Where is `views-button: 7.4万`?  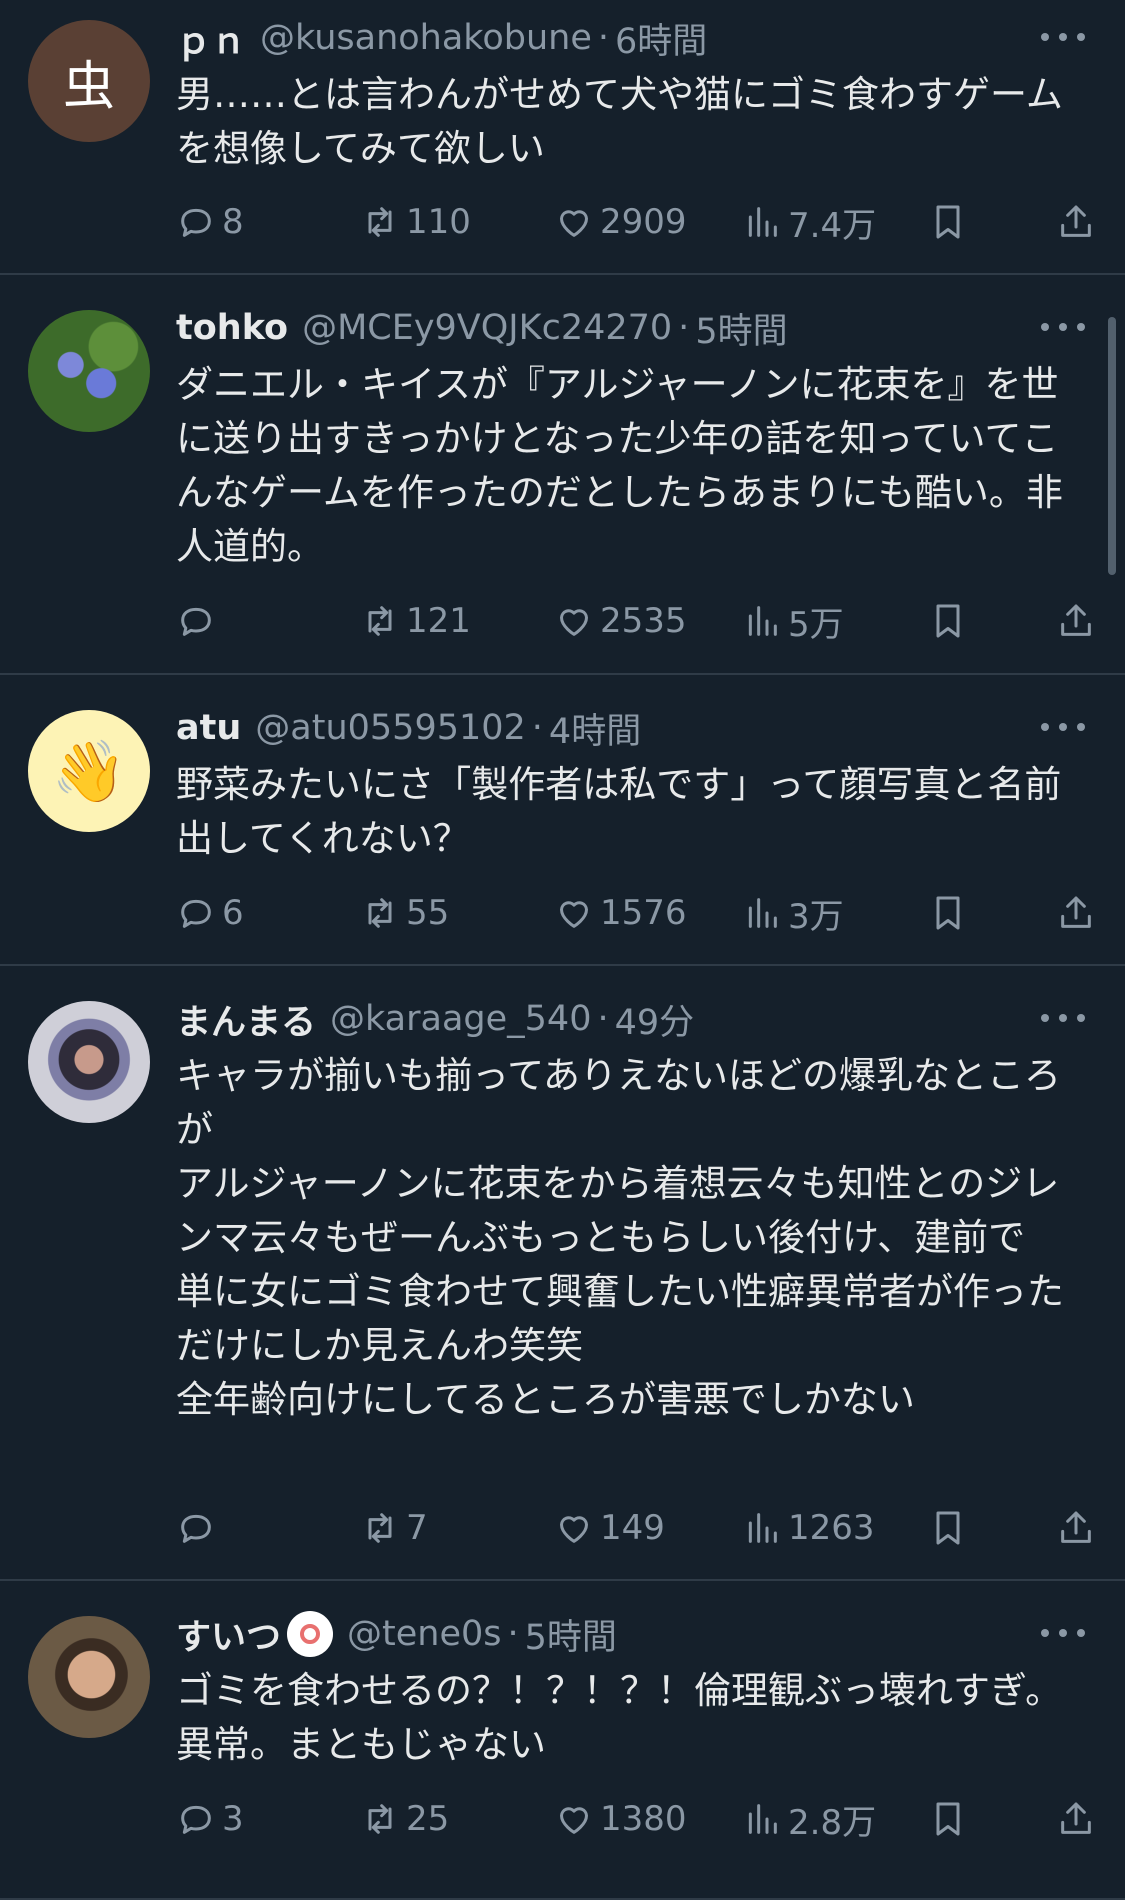 views-button: 7.4万 is located at coordinates (809, 222).